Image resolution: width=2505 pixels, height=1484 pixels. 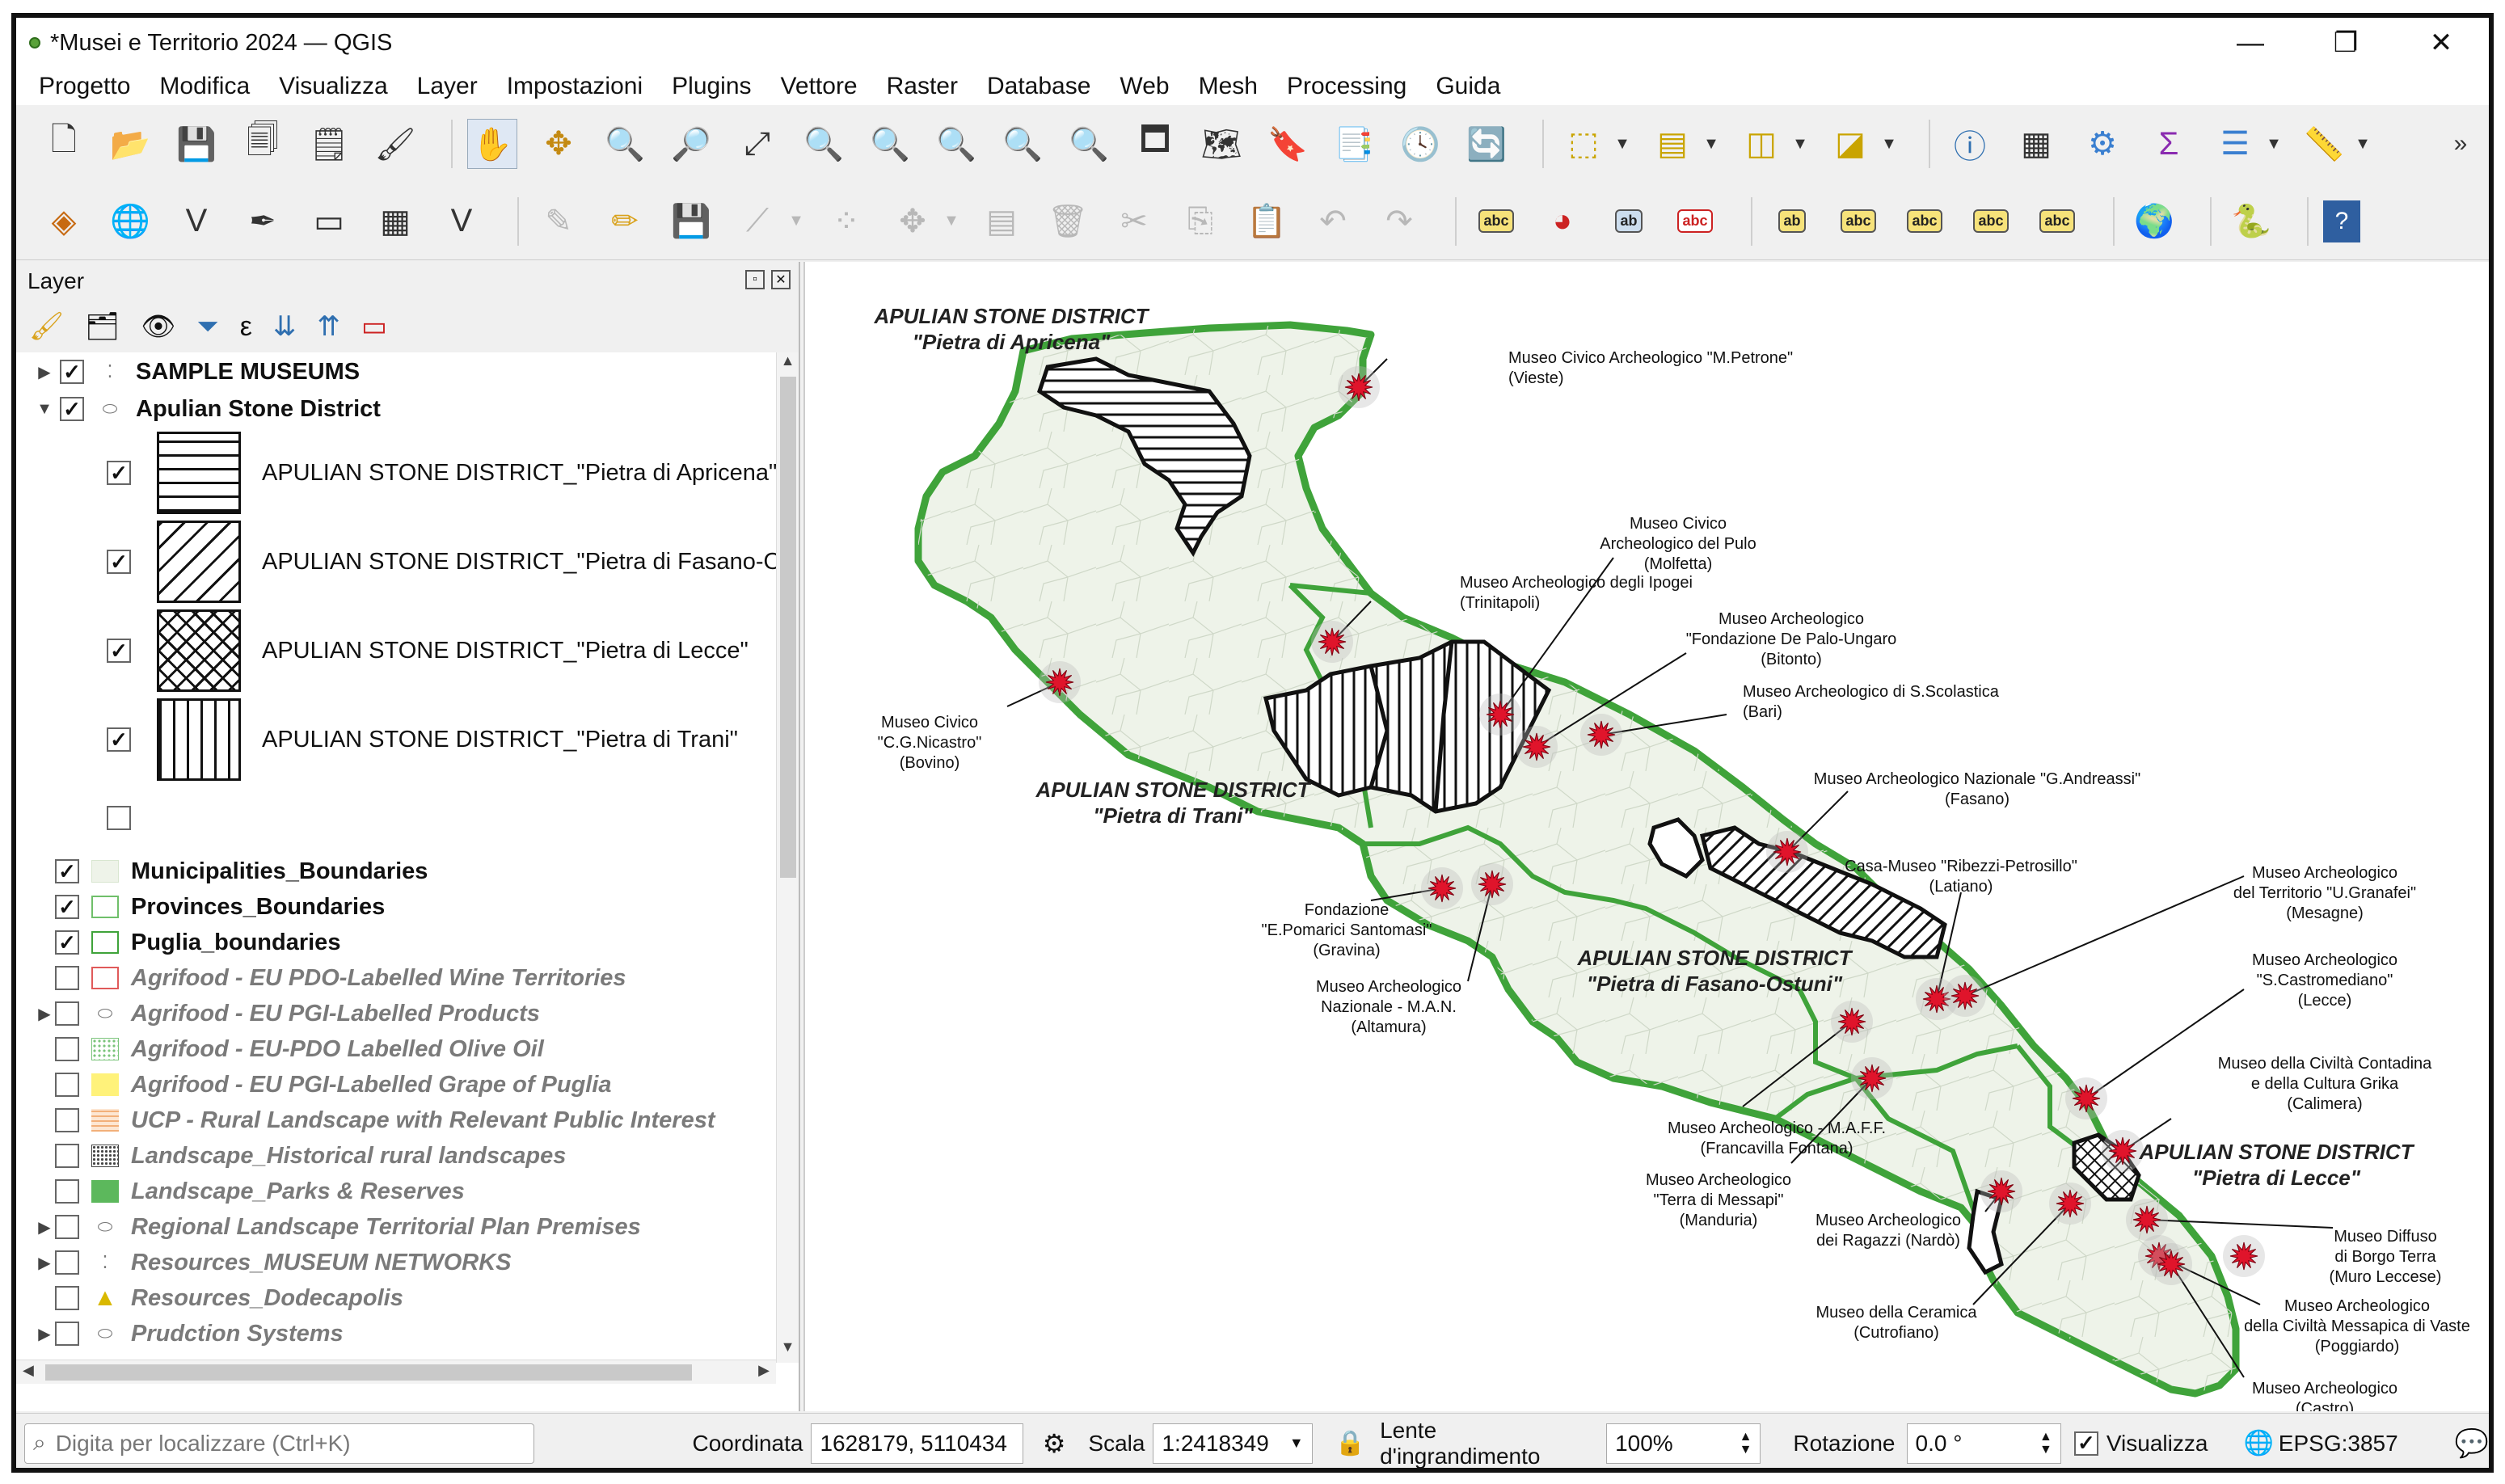 What do you see at coordinates (2324, 144) in the screenshot?
I see `measure-icon: 📏` at bounding box center [2324, 144].